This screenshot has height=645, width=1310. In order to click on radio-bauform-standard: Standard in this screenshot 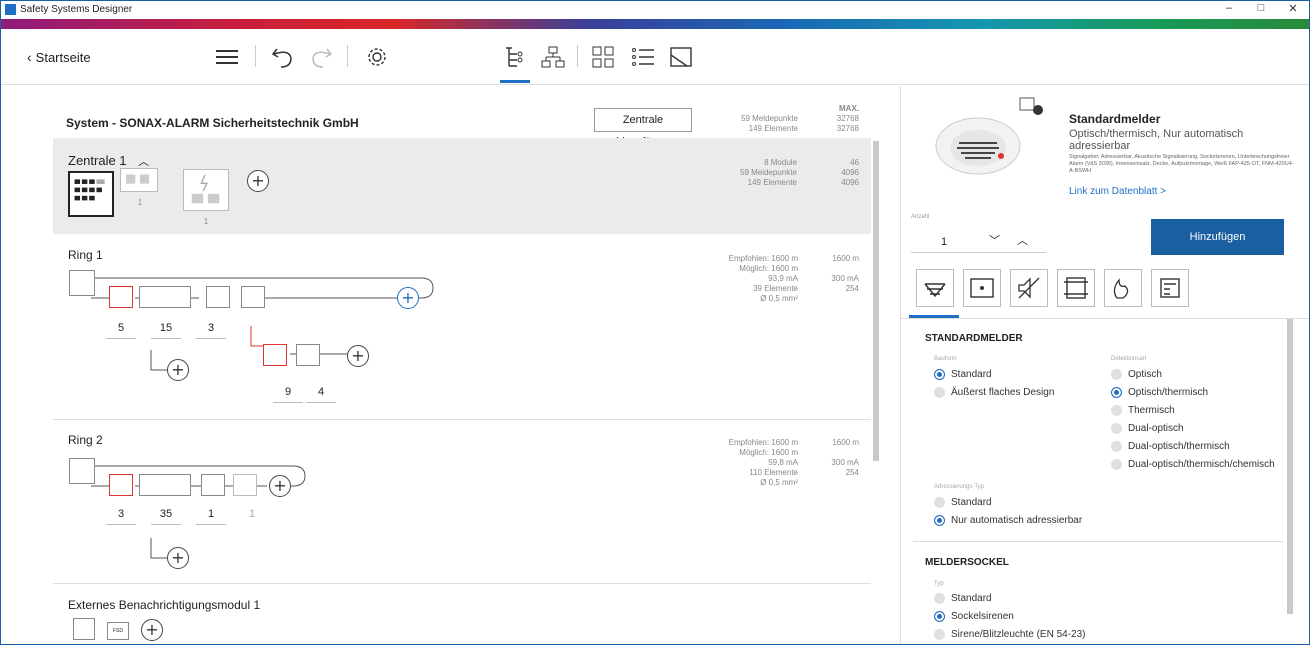, I will do `click(963, 375)`.